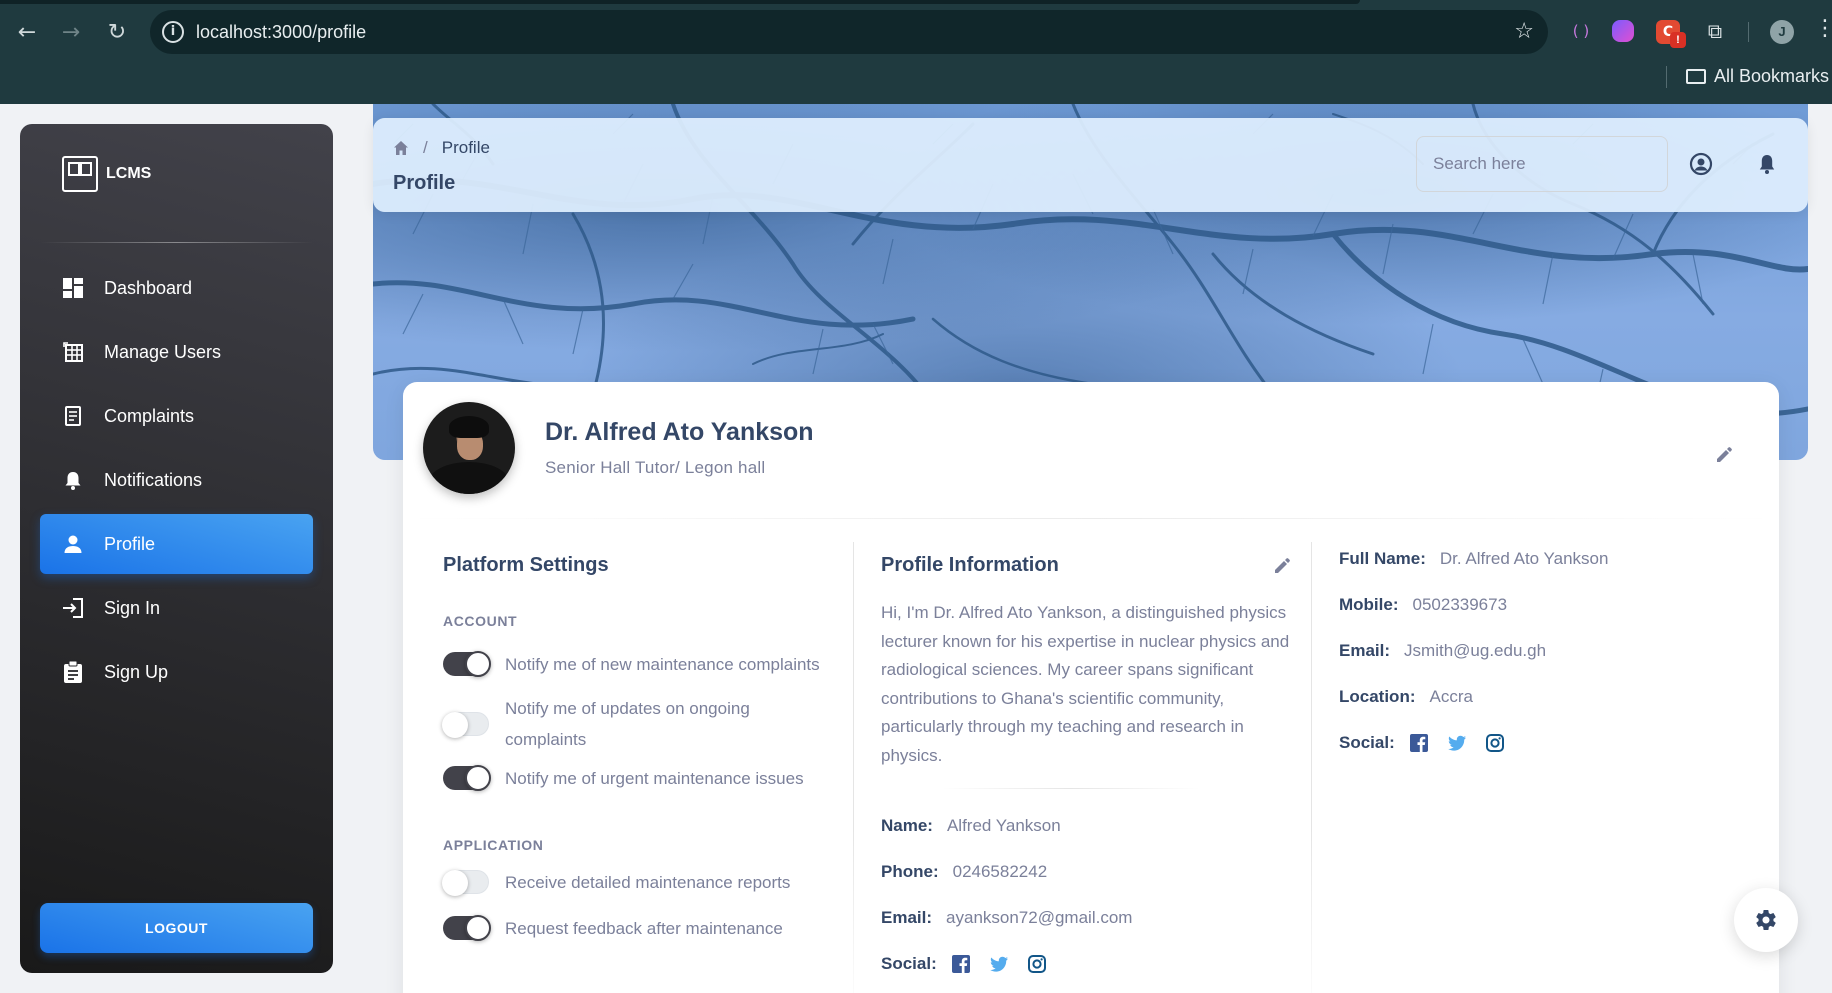 The width and height of the screenshot is (1832, 993). What do you see at coordinates (910, 871) in the screenshot?
I see `info-key: Phone:` at bounding box center [910, 871].